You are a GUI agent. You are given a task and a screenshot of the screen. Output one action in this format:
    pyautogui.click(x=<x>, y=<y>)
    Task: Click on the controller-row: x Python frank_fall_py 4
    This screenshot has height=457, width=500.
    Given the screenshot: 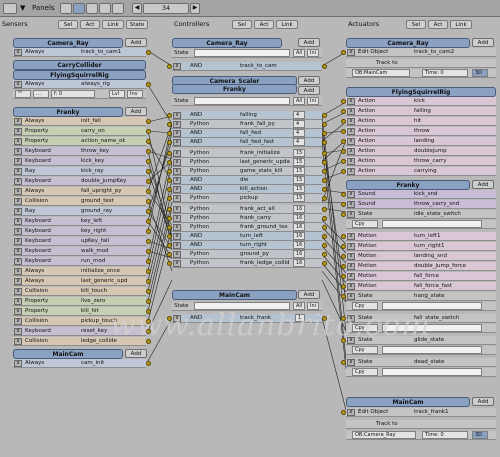 What is the action you would take?
    pyautogui.click(x=247, y=124)
    